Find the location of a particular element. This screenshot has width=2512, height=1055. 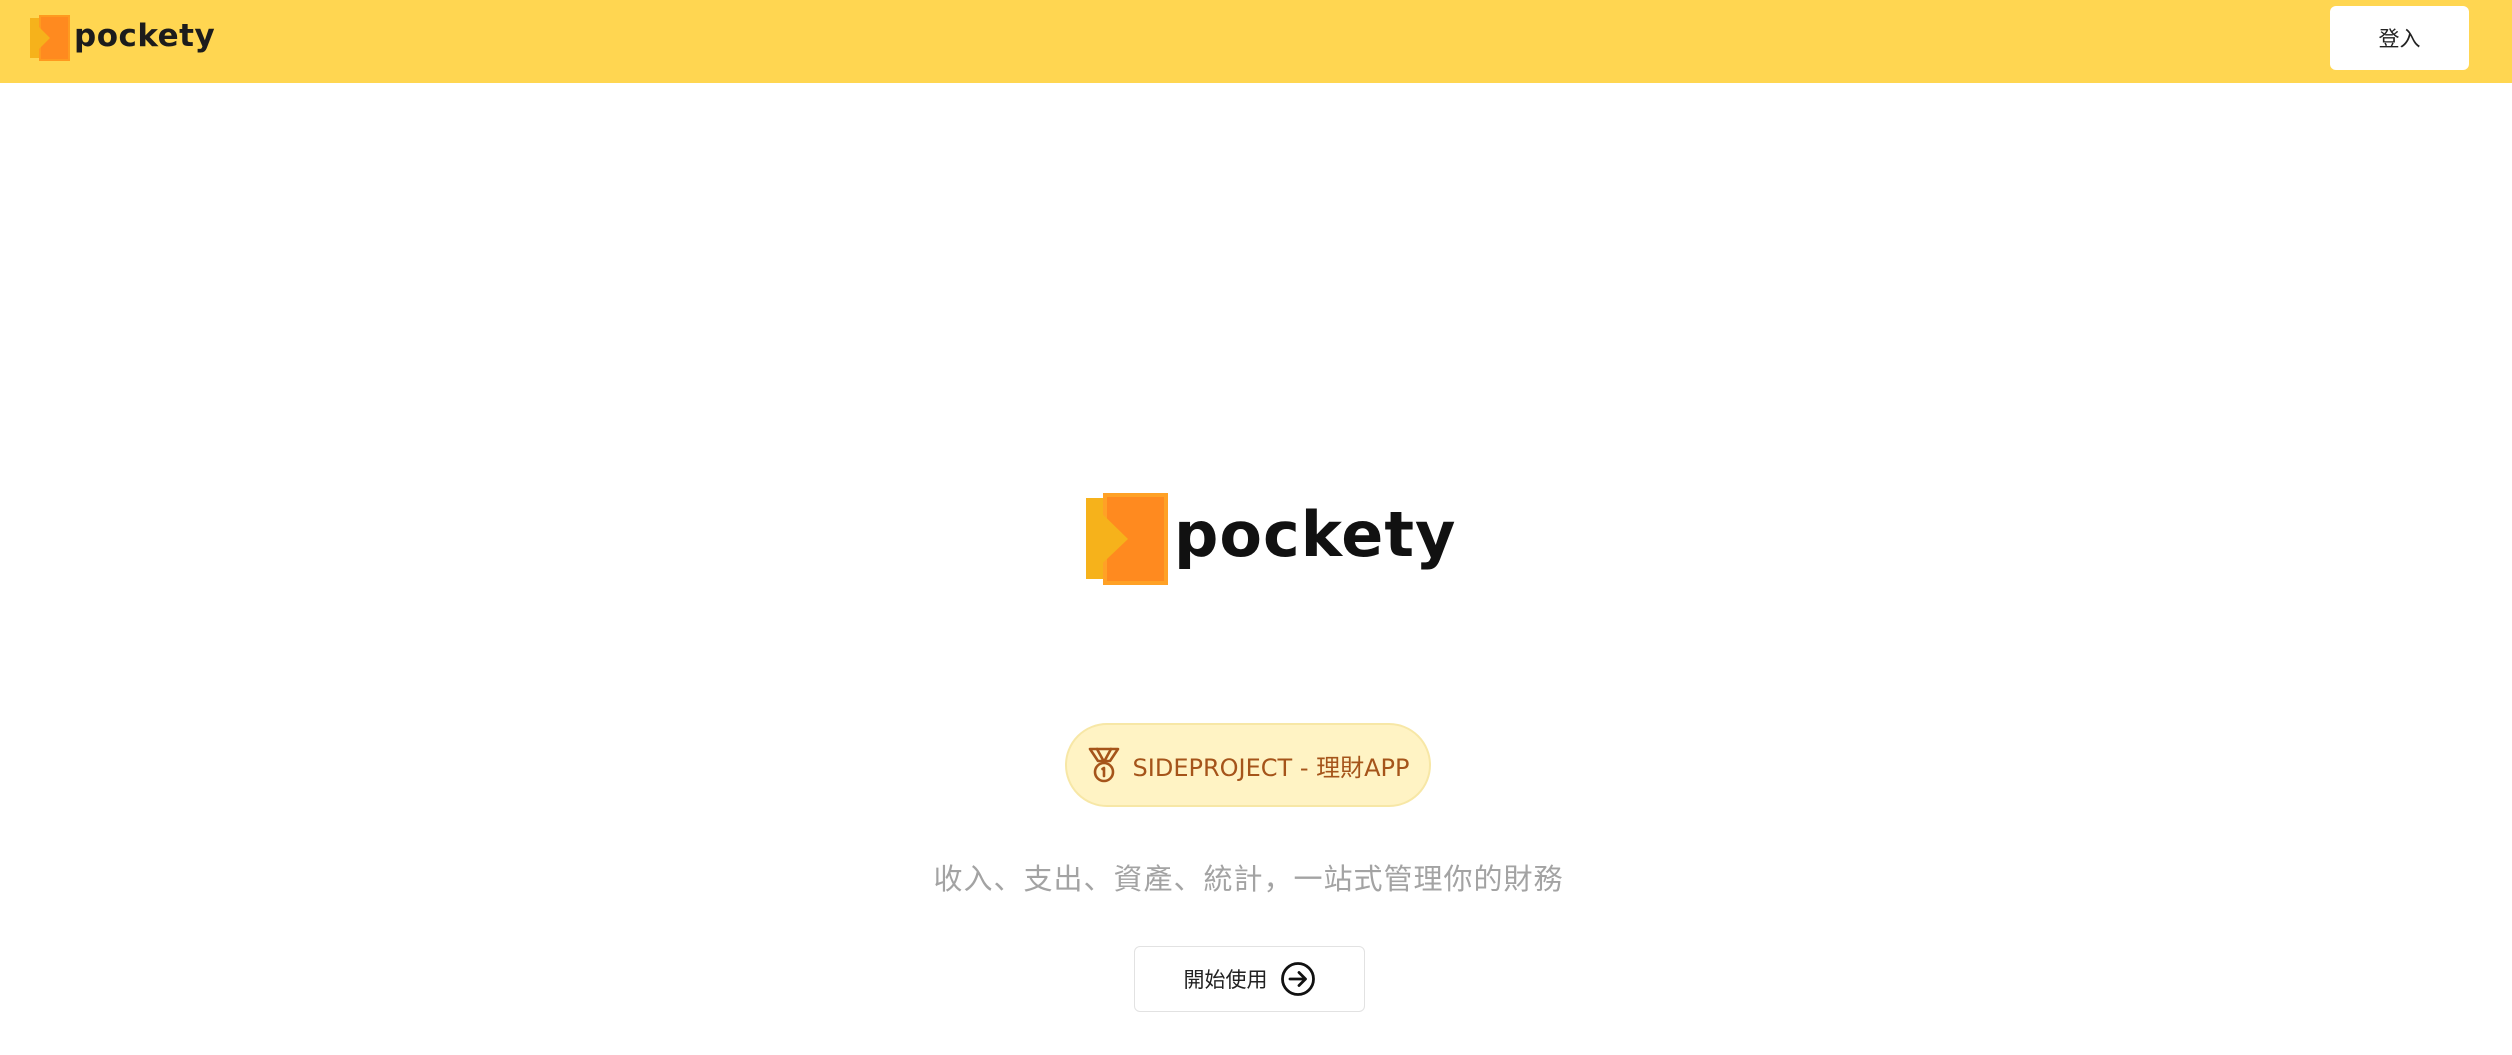

get-started-button: 開始使用 is located at coordinates (1249, 979).